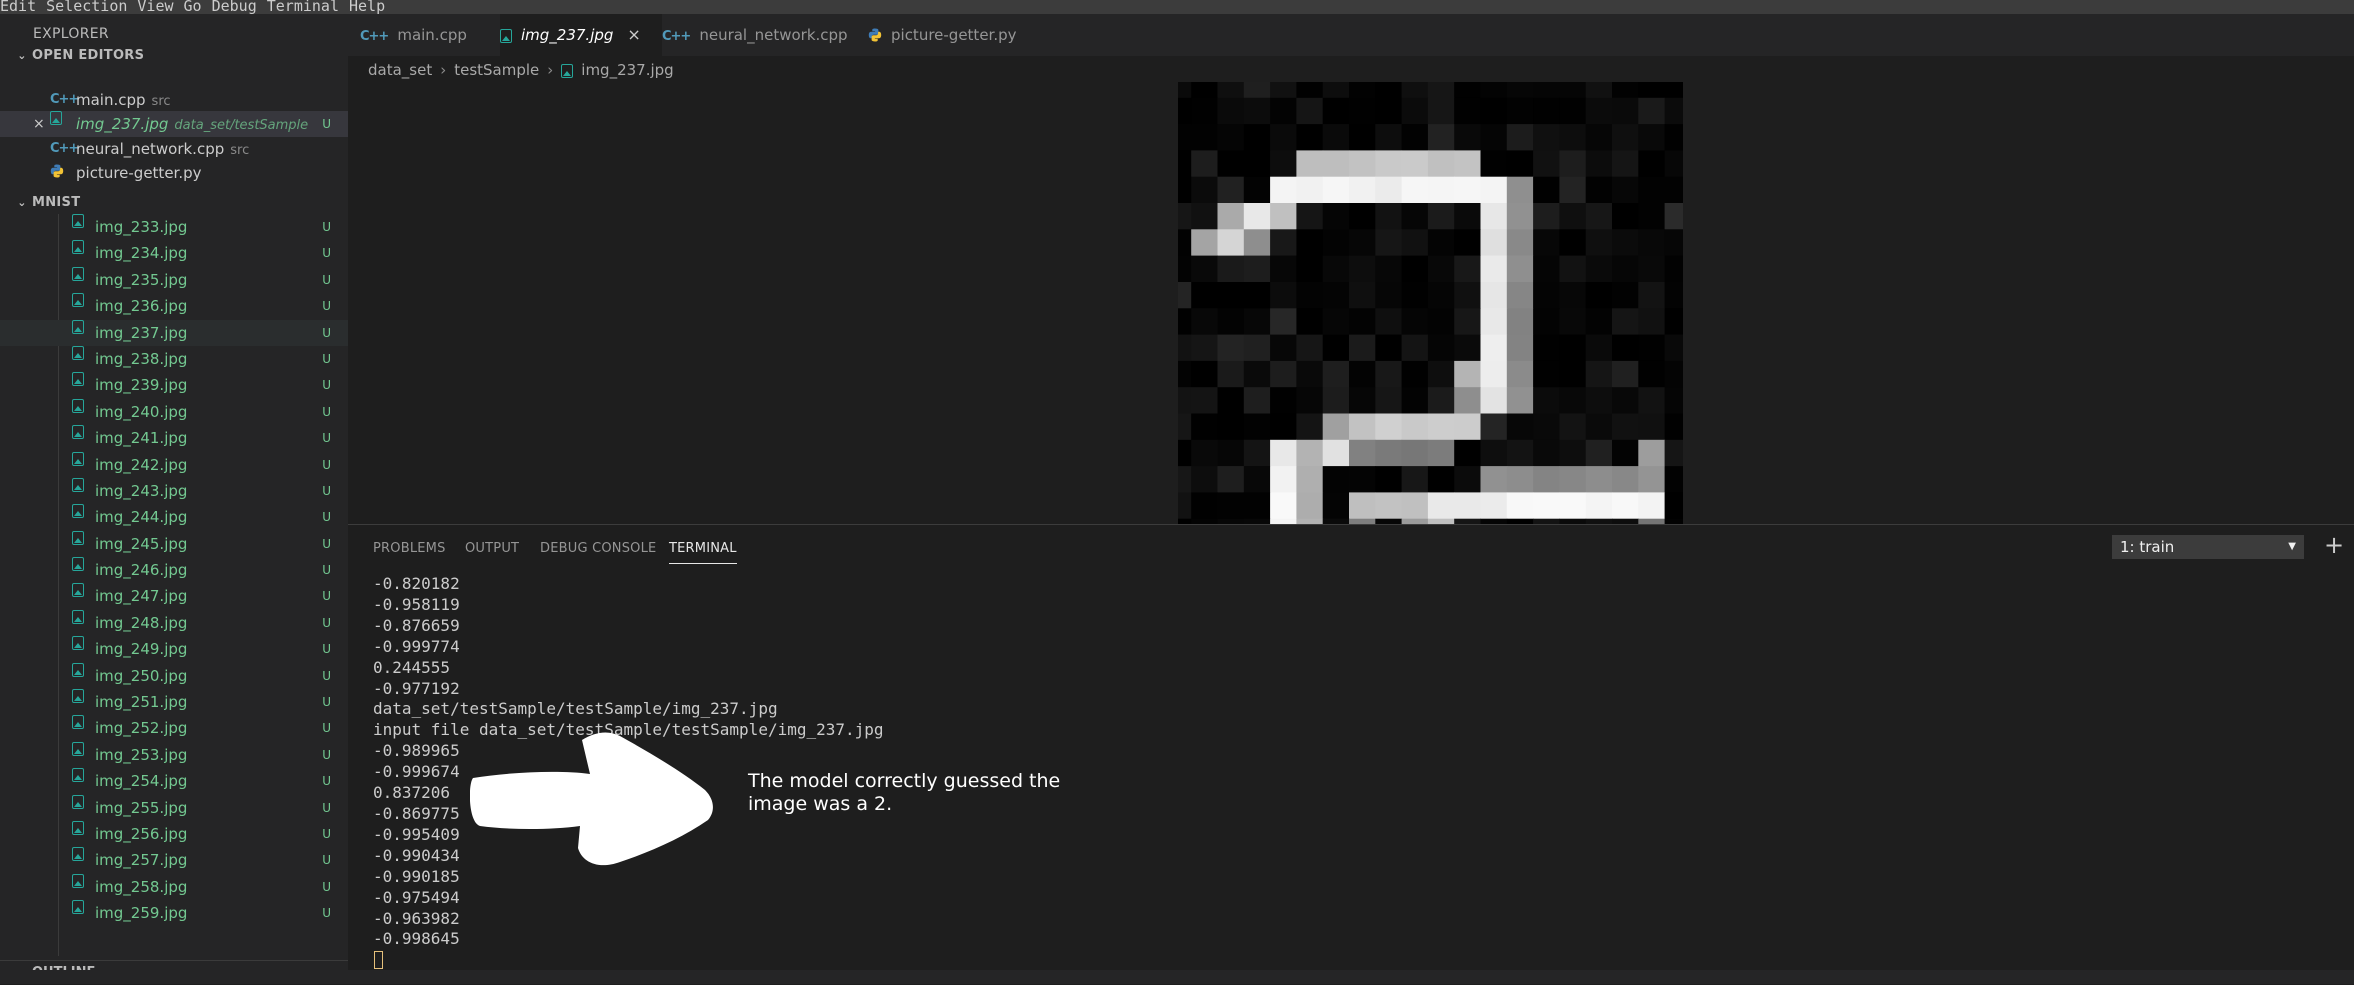  What do you see at coordinates (174, 100) in the screenshot?
I see `open-editor-item: C++ main.cpp src` at bounding box center [174, 100].